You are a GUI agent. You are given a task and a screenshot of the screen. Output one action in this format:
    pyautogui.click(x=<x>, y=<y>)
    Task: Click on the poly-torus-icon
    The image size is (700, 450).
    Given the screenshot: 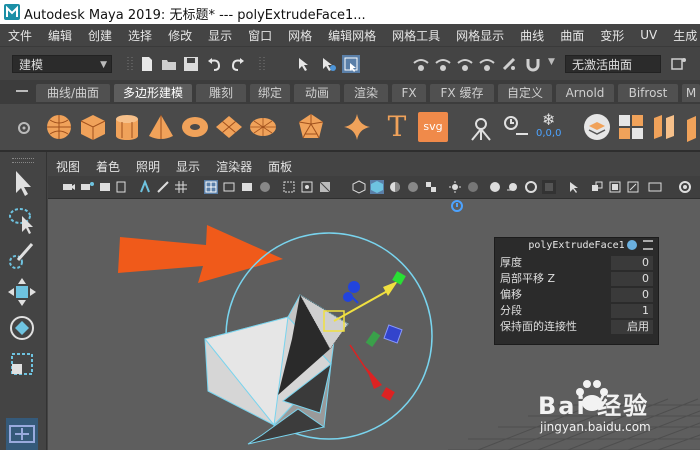 What is the action you would take?
    pyautogui.click(x=195, y=127)
    